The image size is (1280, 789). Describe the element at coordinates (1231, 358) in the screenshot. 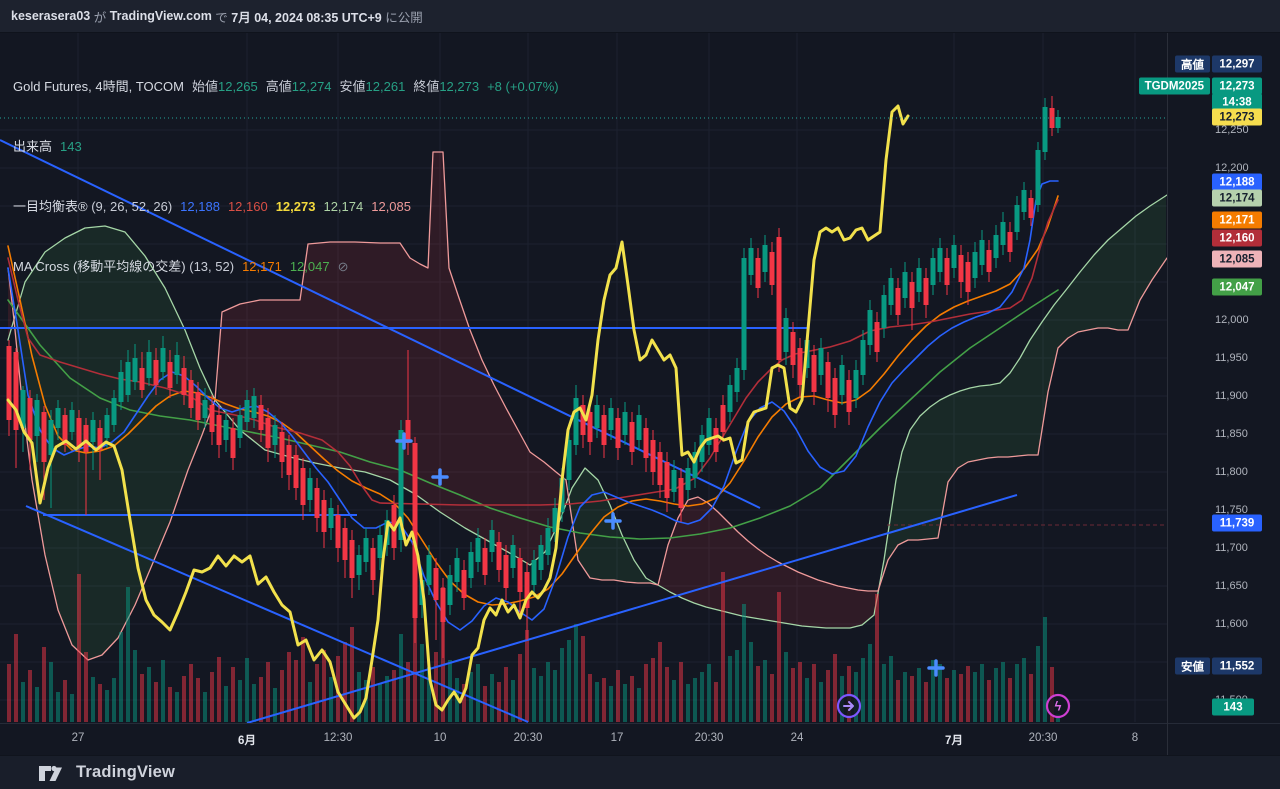

I see `price-tick-label: 11,950` at that location.